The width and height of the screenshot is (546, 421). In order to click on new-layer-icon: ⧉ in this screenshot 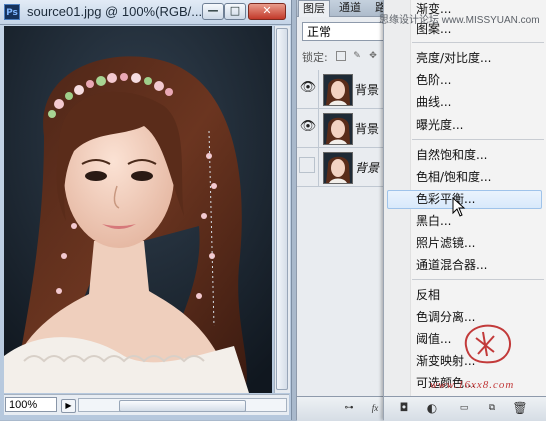, I will do `click(492, 408)`.